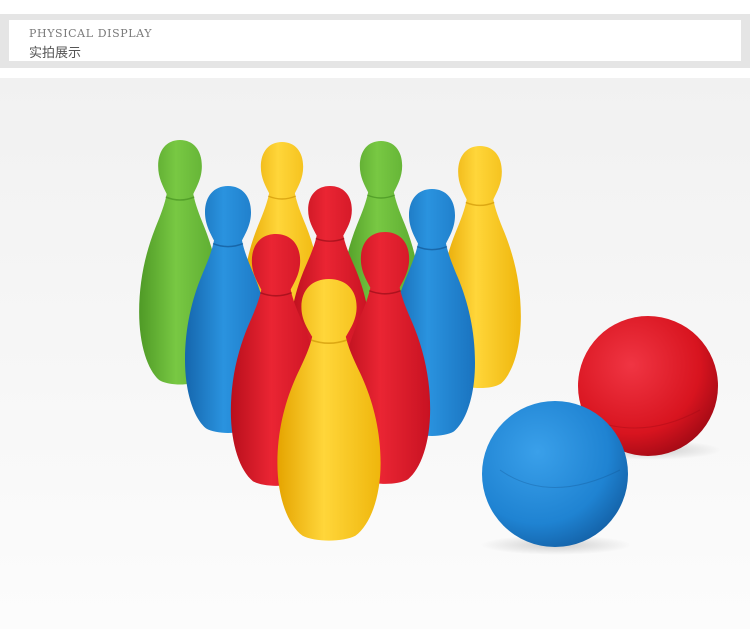 The height and width of the screenshot is (633, 750). I want to click on section-title-chinese: 实拍展示, so click(55, 53).